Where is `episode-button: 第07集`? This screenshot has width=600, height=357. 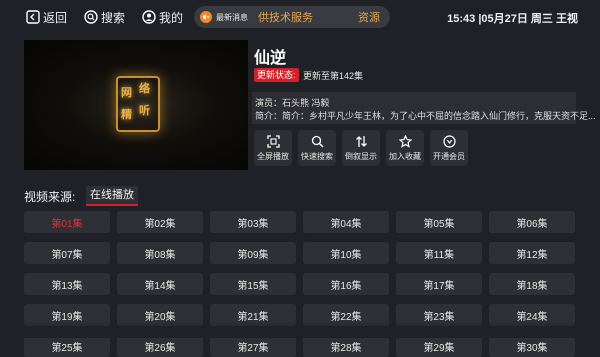
episode-button: 第07集 is located at coordinates (67, 253).